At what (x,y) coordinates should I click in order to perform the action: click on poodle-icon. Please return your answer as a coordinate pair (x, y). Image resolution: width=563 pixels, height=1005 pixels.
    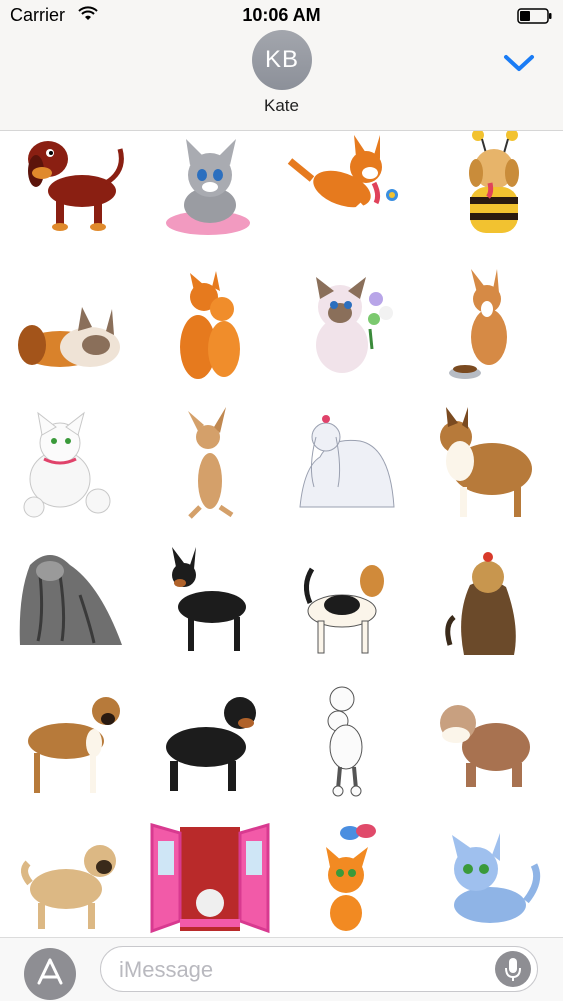
    Looking at the image, I should click on (345, 741).